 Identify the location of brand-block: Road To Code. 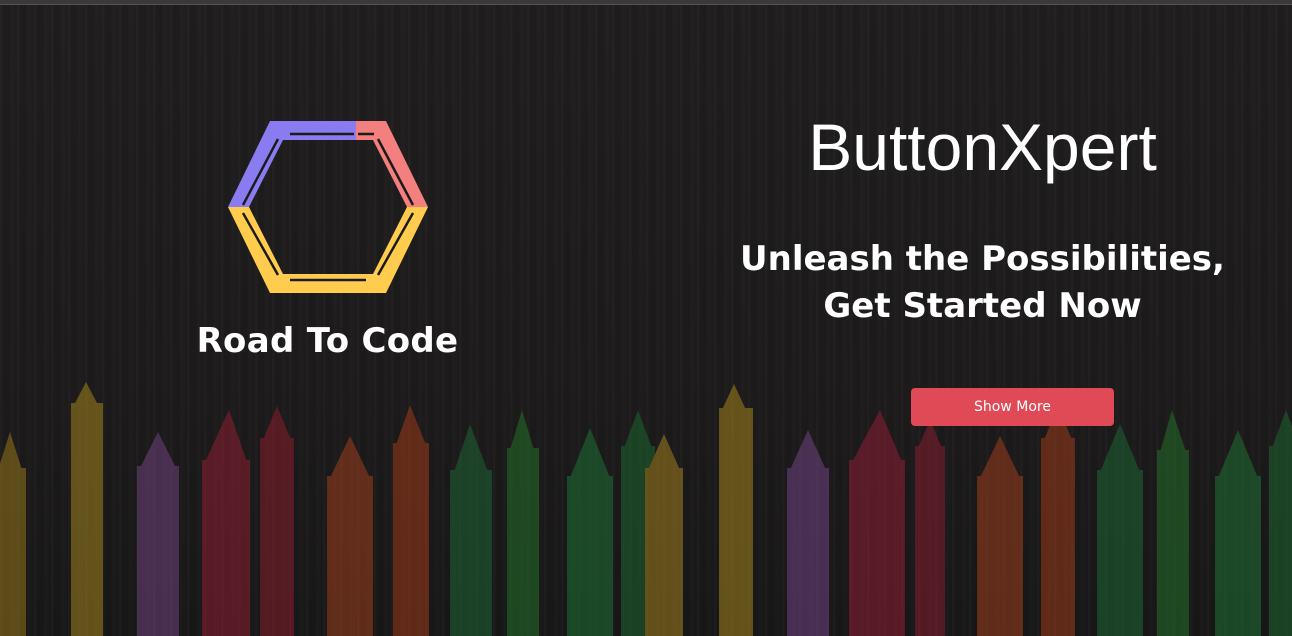
(327, 238).